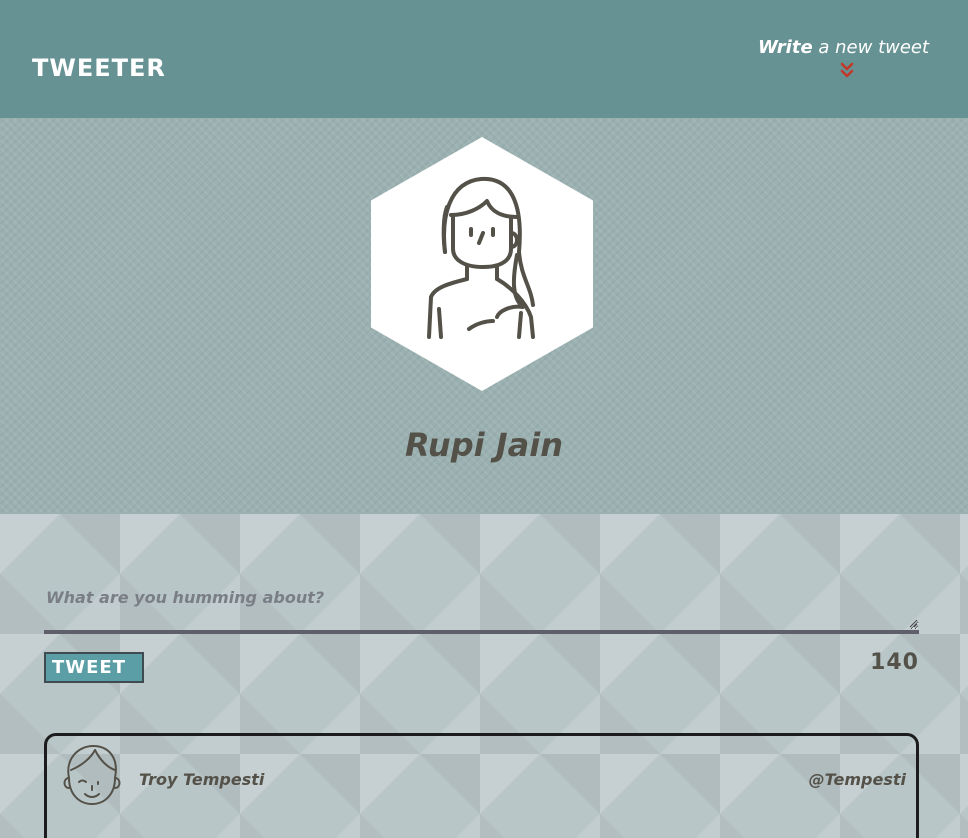 This screenshot has height=838, width=968. What do you see at coordinates (871, 47) in the screenshot?
I see `compose-toggle-rest: a new tweet` at bounding box center [871, 47].